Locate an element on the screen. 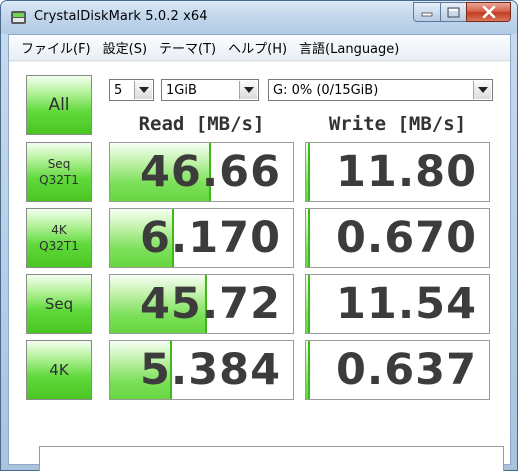 This screenshot has width=518, height=471. read-value-1: 6.170 is located at coordinates (210, 238).